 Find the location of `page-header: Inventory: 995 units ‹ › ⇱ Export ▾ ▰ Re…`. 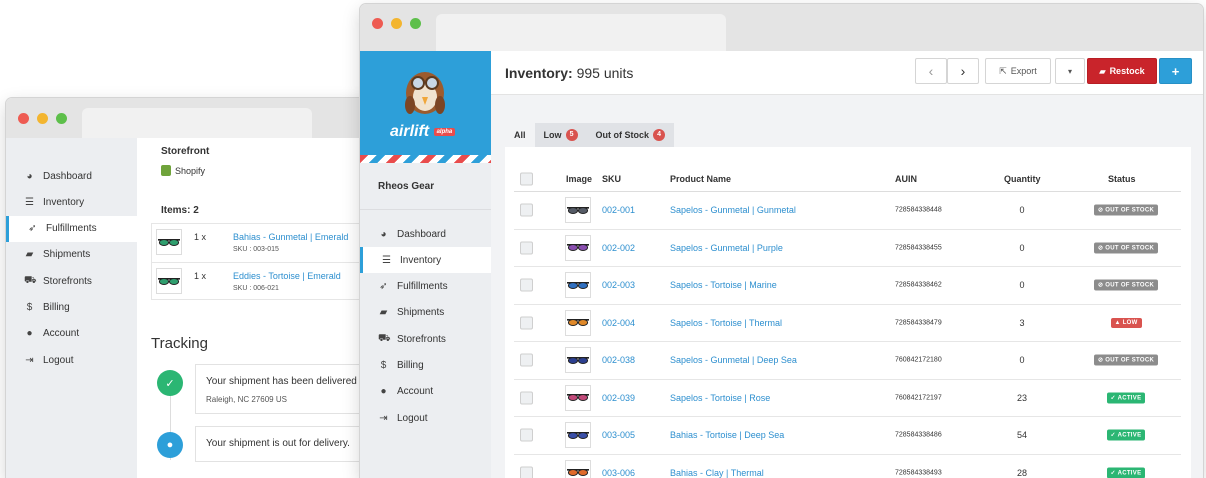

page-header: Inventory: 995 units ‹ › ⇱ Export ▾ ▰ Re… is located at coordinates (847, 73).